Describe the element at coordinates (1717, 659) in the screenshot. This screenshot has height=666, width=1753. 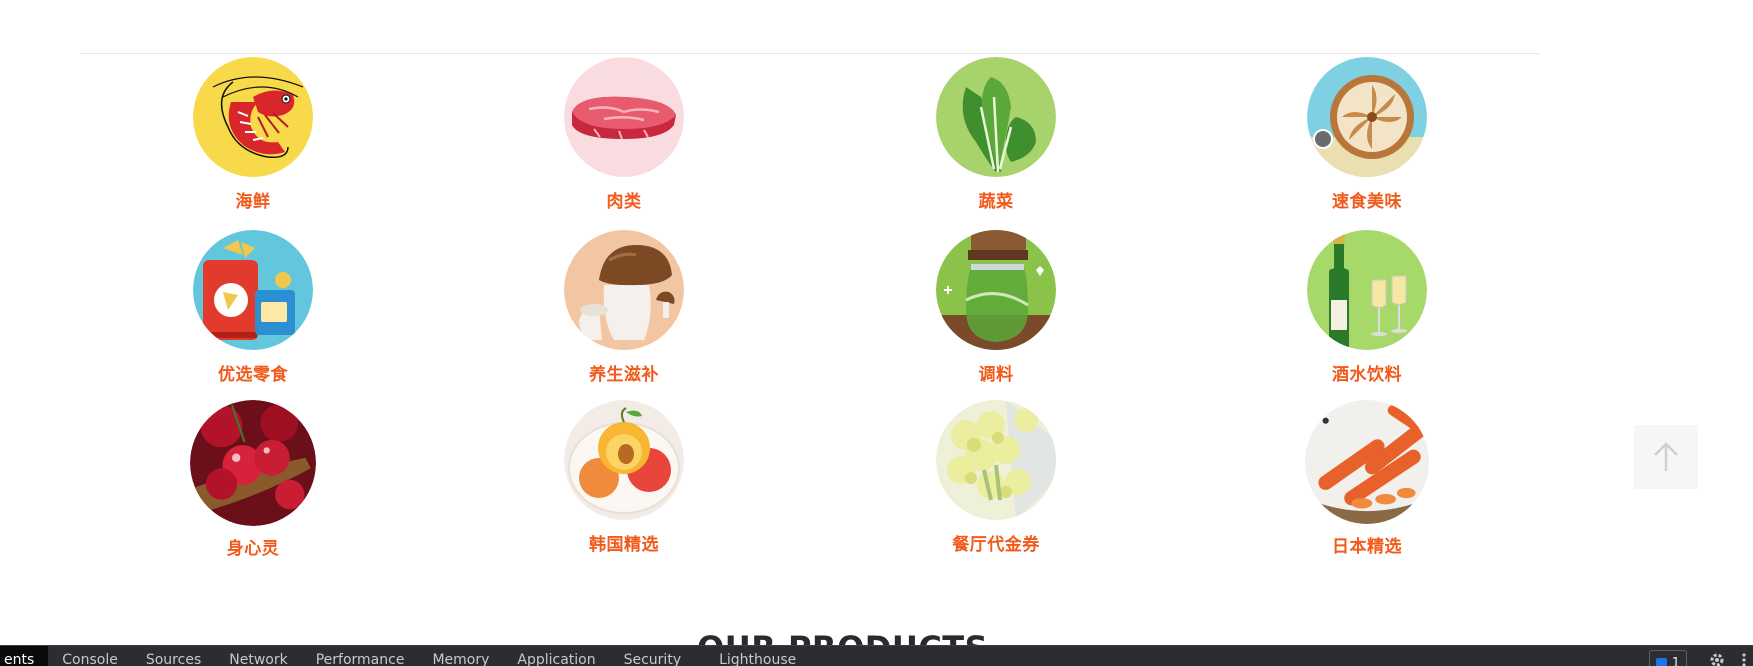
I see `gear-icon` at that location.